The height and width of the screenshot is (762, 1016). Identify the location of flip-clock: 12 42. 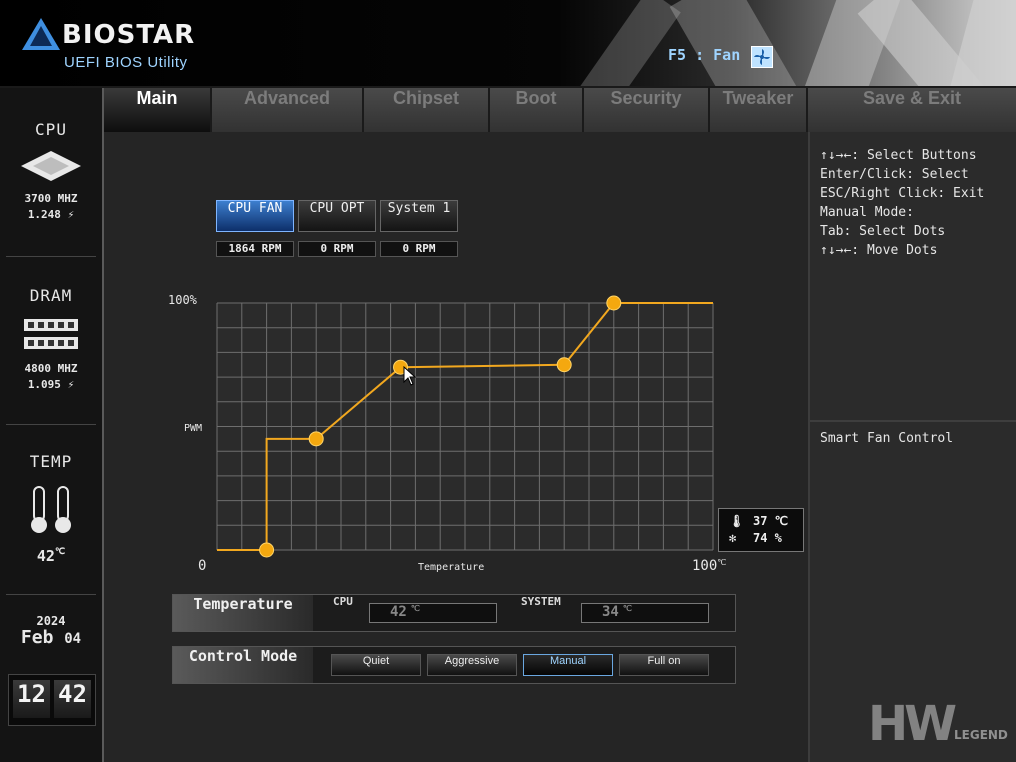
(52, 700).